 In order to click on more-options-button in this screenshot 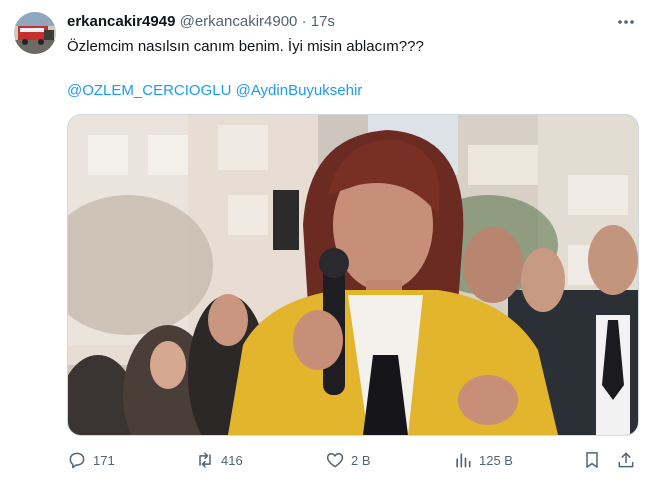, I will do `click(626, 22)`.